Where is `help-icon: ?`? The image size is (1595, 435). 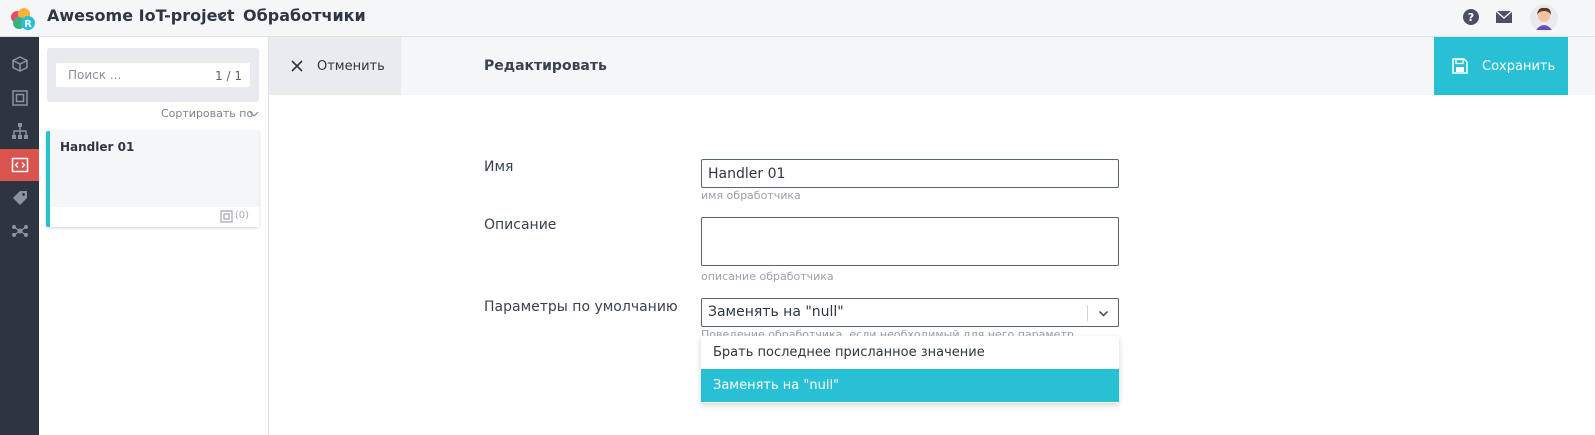 help-icon: ? is located at coordinates (1471, 17).